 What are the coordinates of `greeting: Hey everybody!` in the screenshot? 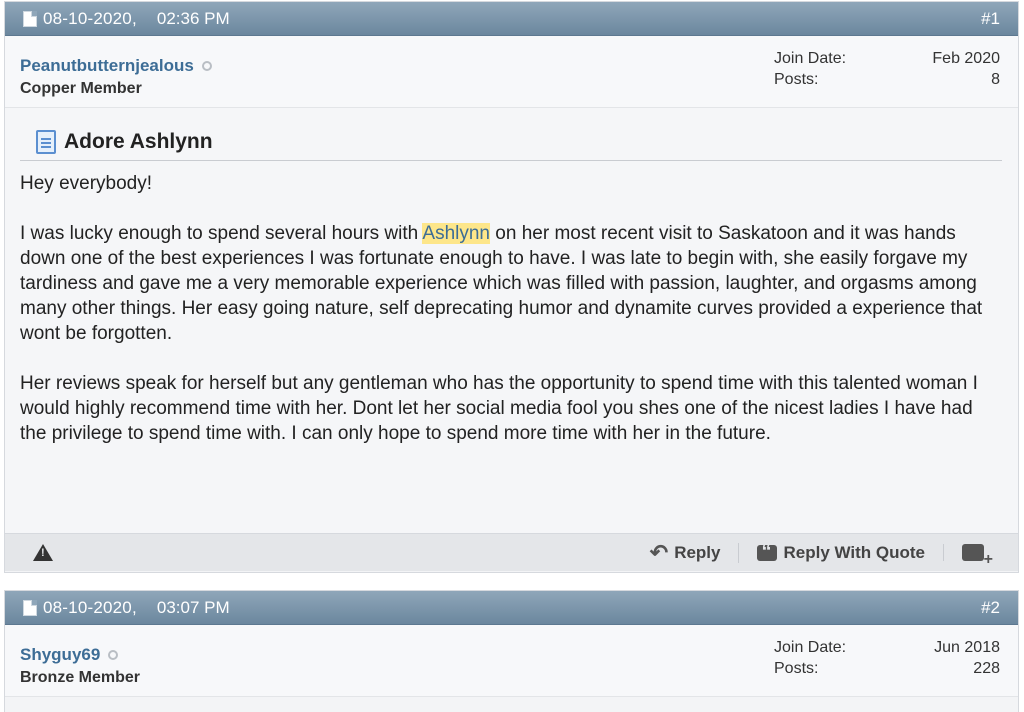 It's located at (86, 183).